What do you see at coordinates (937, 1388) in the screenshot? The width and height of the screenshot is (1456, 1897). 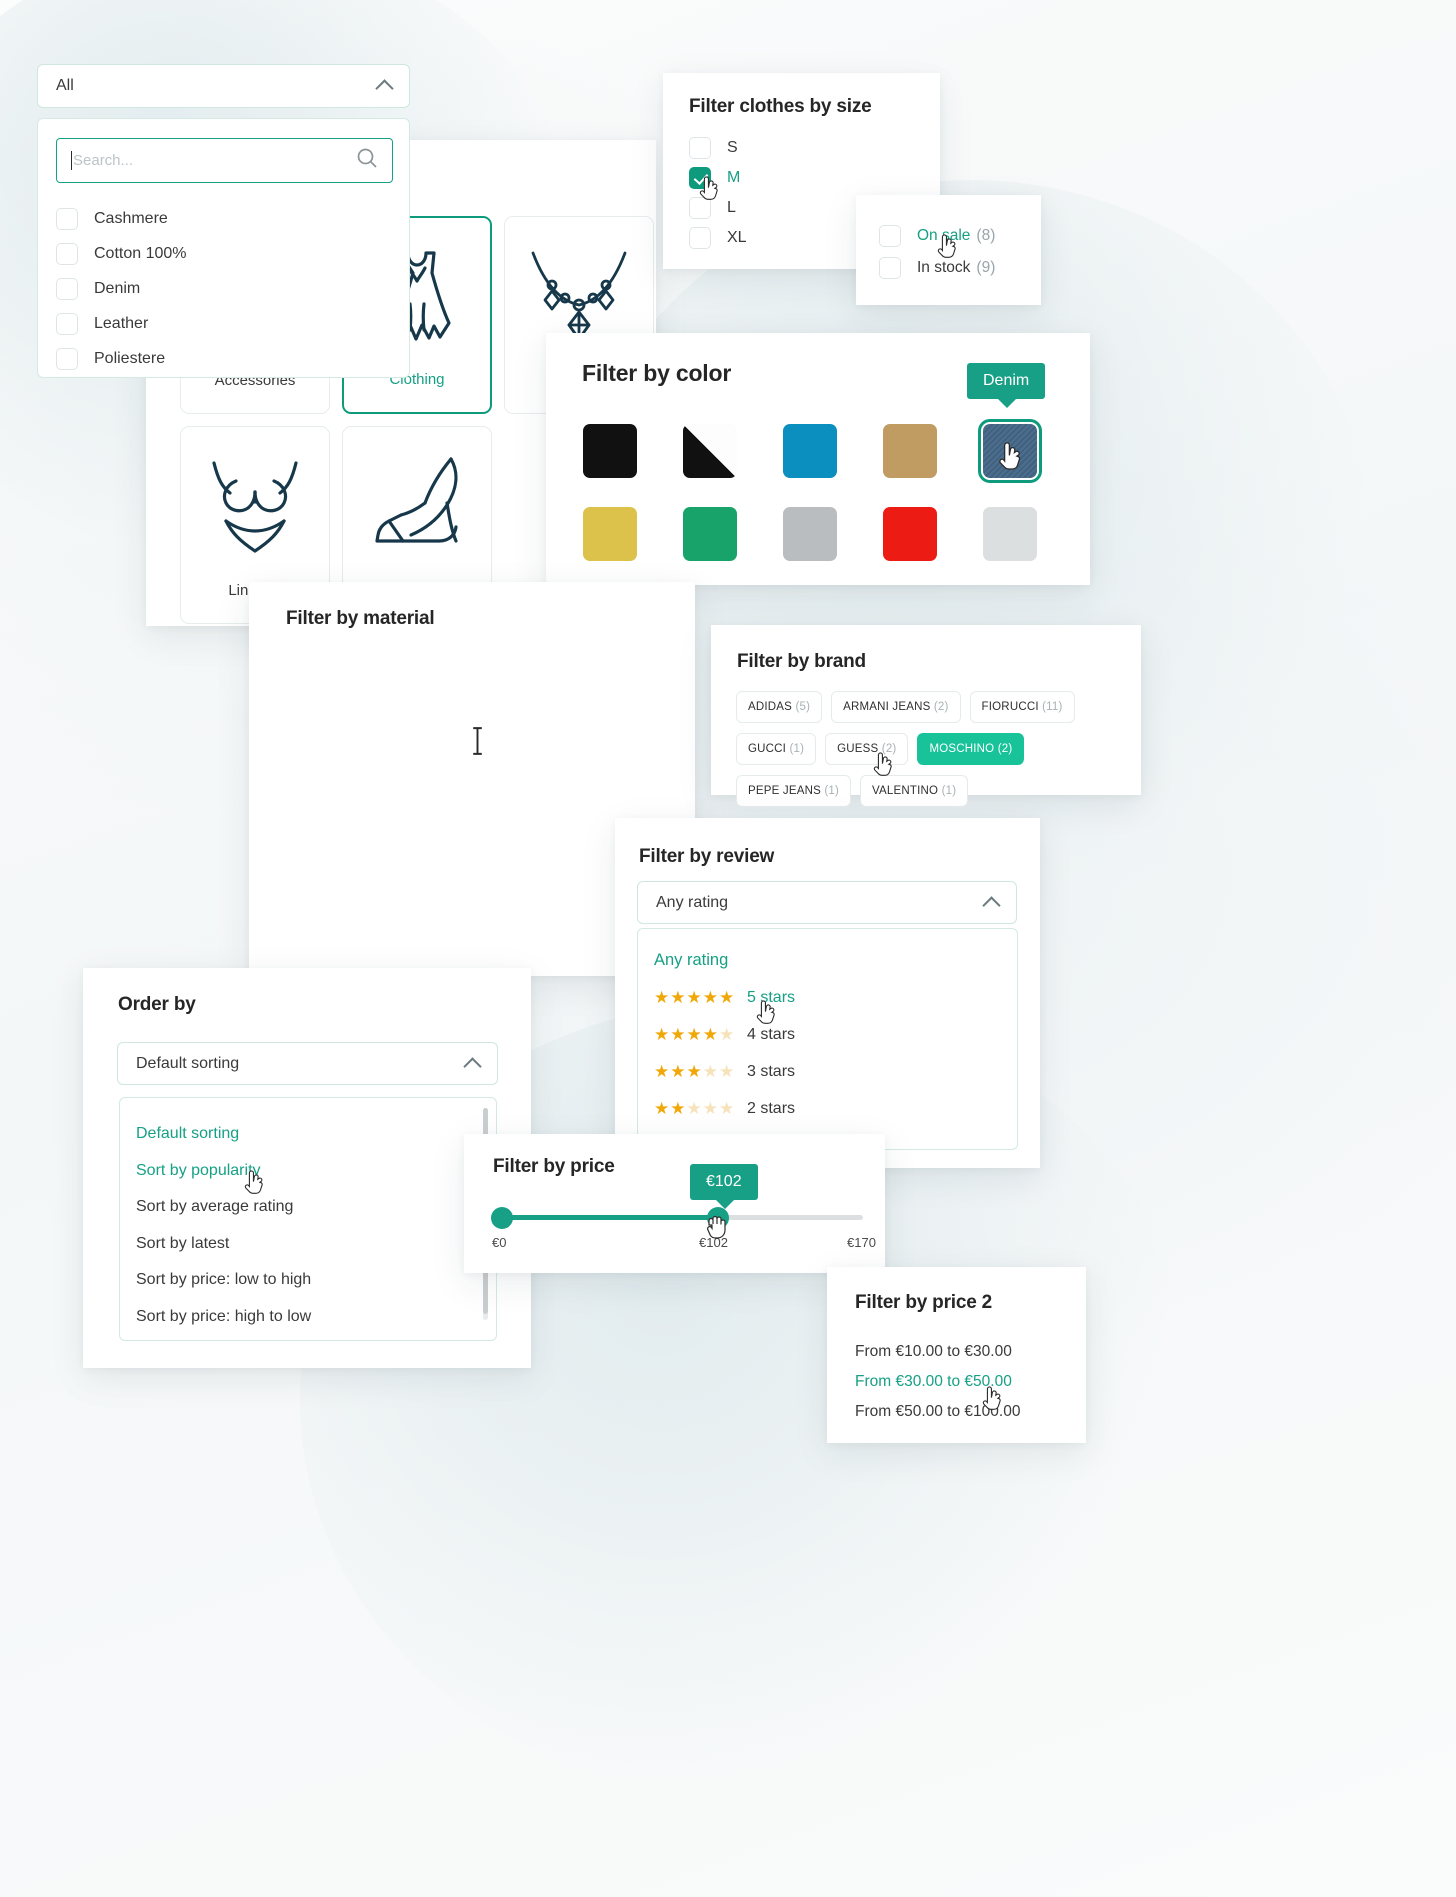 I see `price2-range-30-50: From €30.00 to €50.00` at bounding box center [937, 1388].